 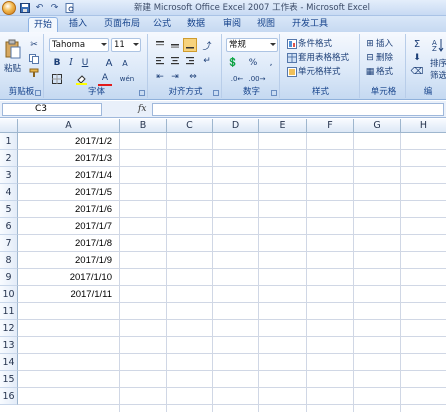 I want to click on cell-a8: 2017/1/9, so click(x=69, y=260).